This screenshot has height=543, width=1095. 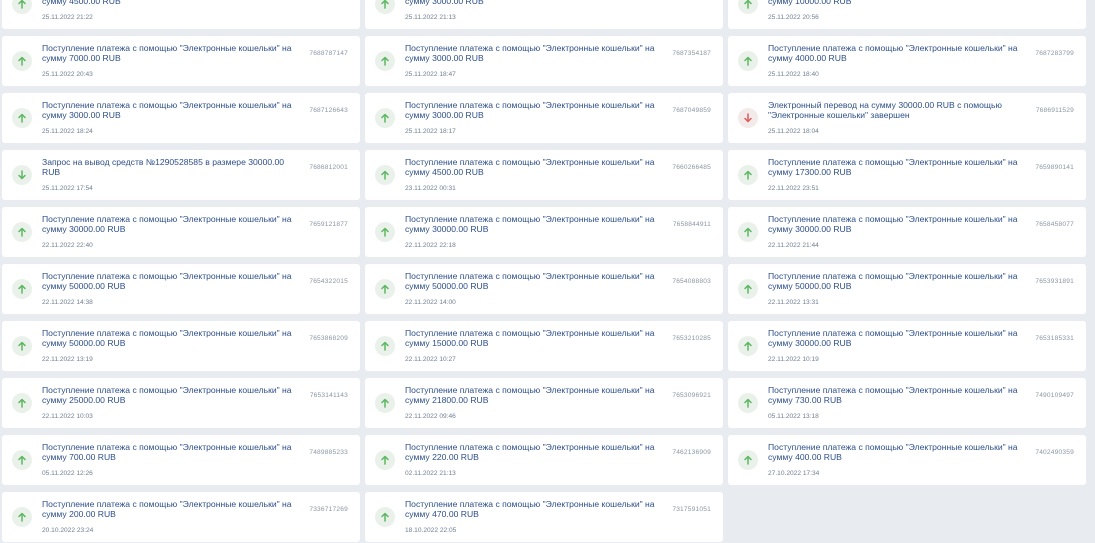 I want to click on transaction-id: 7489885233, so click(x=328, y=452).